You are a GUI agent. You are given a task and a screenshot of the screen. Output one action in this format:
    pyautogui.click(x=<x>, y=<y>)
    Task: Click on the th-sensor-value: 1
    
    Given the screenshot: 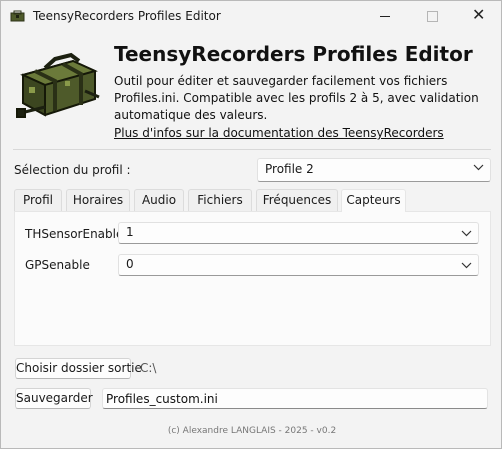 What is the action you would take?
    pyautogui.click(x=130, y=232)
    